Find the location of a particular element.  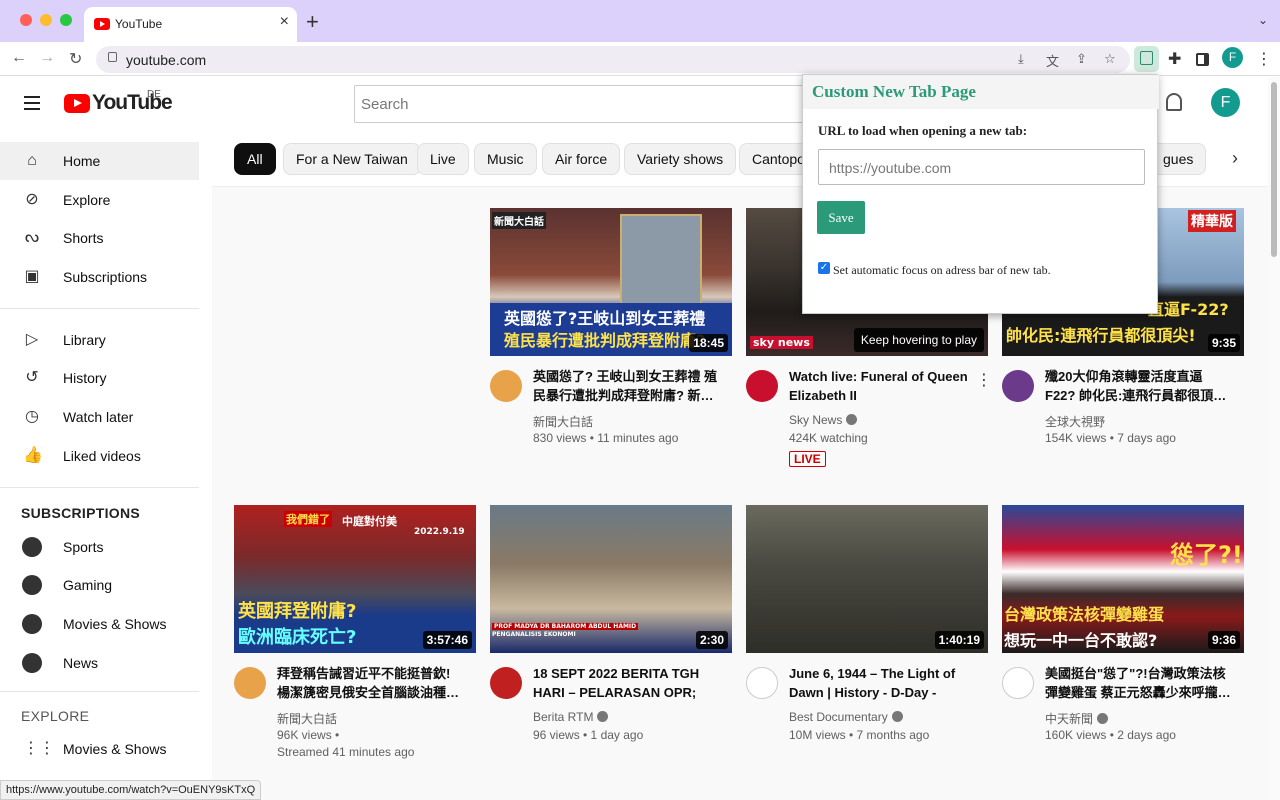

new-tab-url-input: https://youtube.com is located at coordinates (981, 167).